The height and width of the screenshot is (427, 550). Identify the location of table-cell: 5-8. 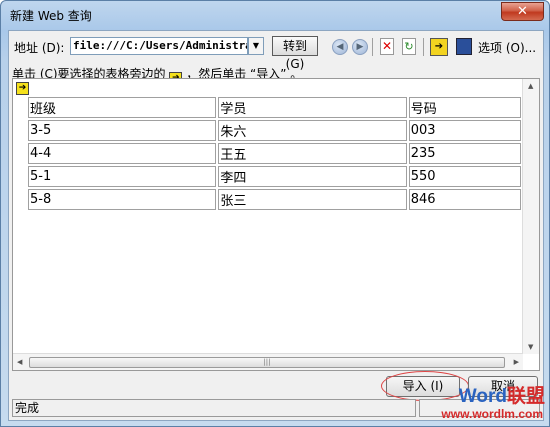
(122, 199).